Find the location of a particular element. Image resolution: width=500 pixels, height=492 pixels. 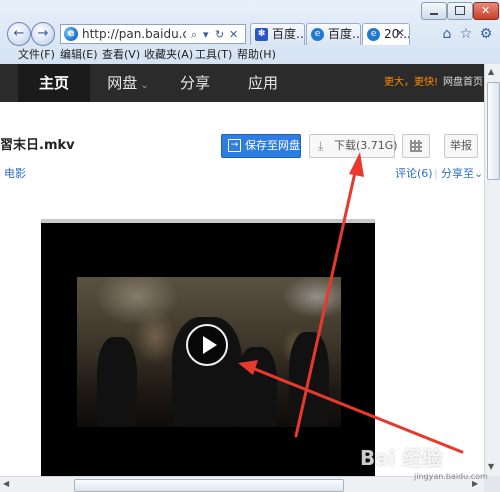

site-top-nav: 主页 网盘 ⌄ 分享 应用 更大，更快! 网盘首页 is located at coordinates (242, 83).